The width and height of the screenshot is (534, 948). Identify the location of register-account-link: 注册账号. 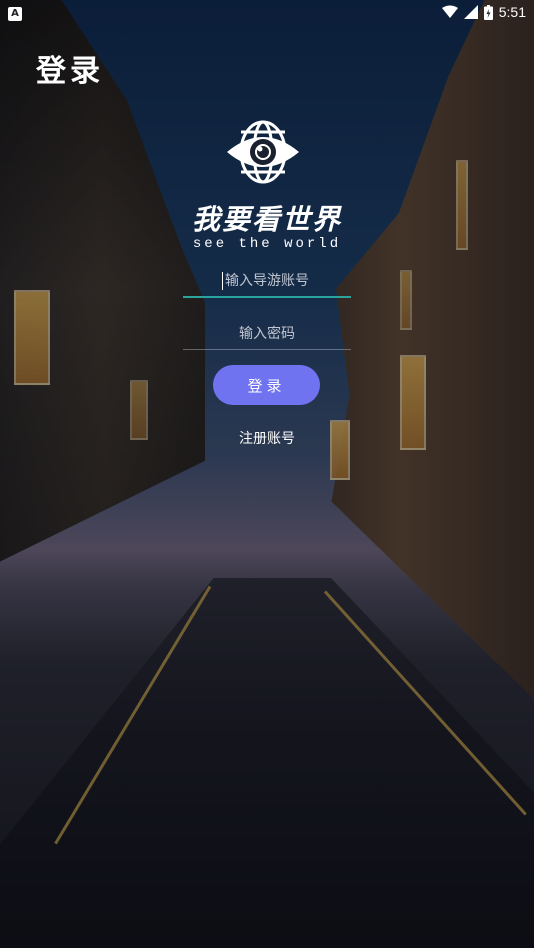
(267, 438).